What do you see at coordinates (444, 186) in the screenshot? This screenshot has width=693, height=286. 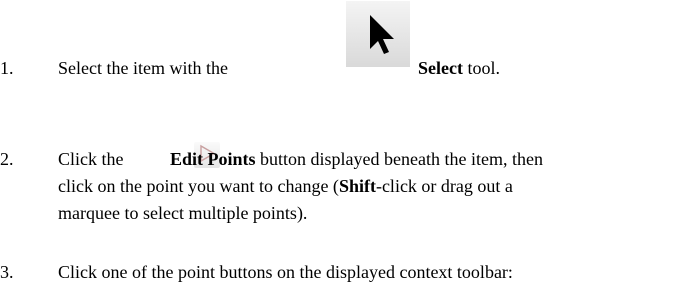 I see `line2-end: -click or drag out a` at bounding box center [444, 186].